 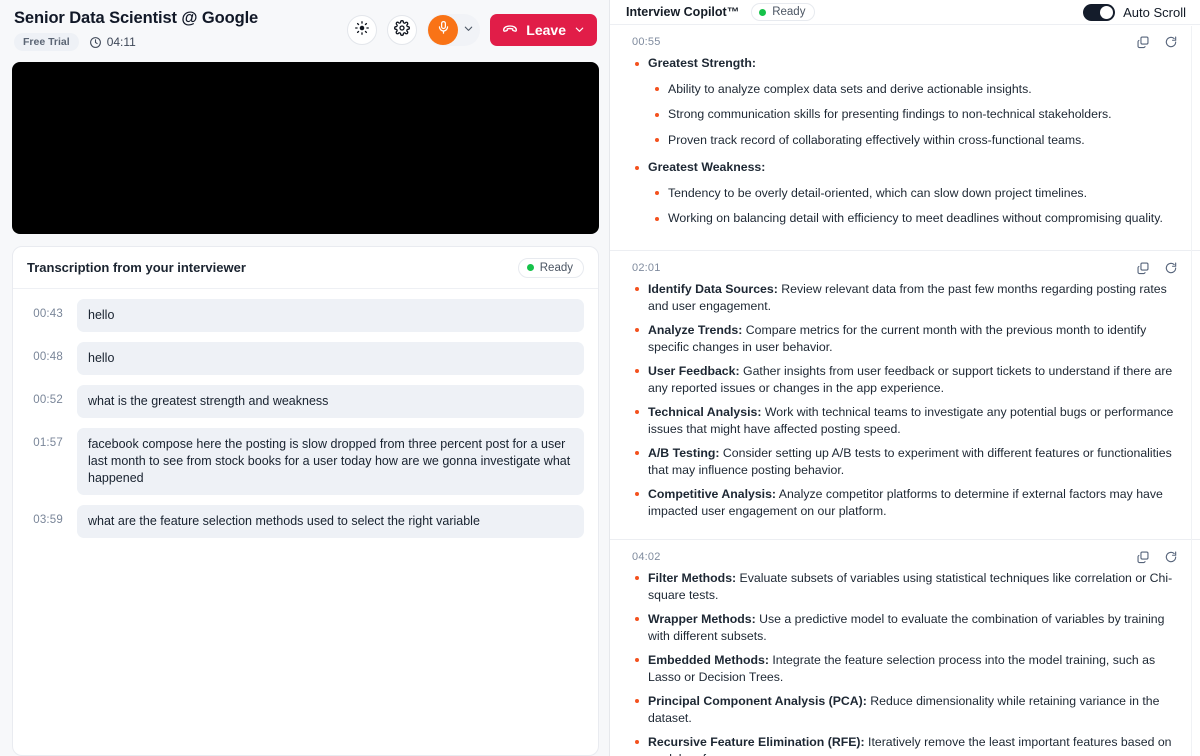 What do you see at coordinates (305, 148) in the screenshot?
I see `video-preview` at bounding box center [305, 148].